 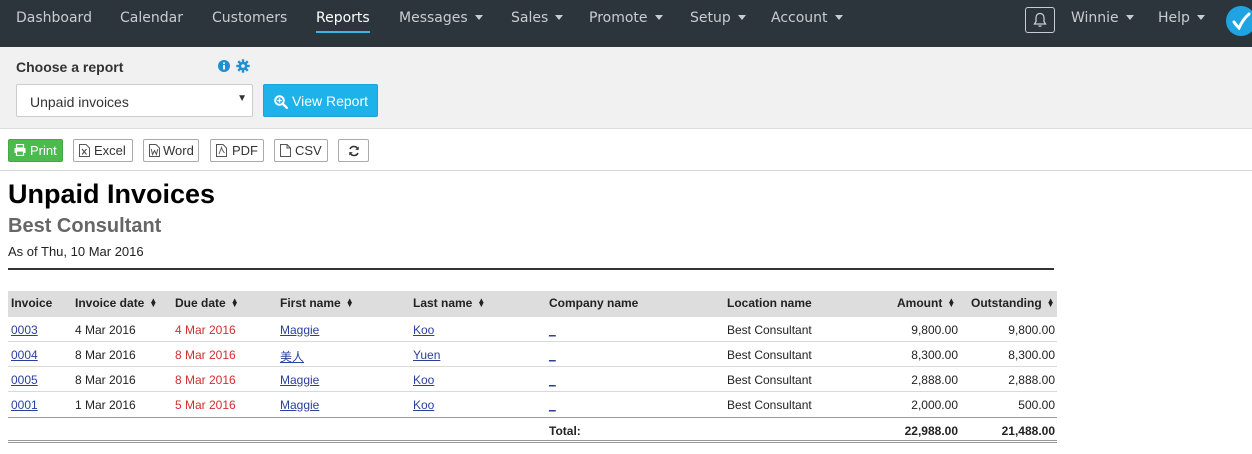 I want to click on nav-customers: Customers, so click(x=249, y=23).